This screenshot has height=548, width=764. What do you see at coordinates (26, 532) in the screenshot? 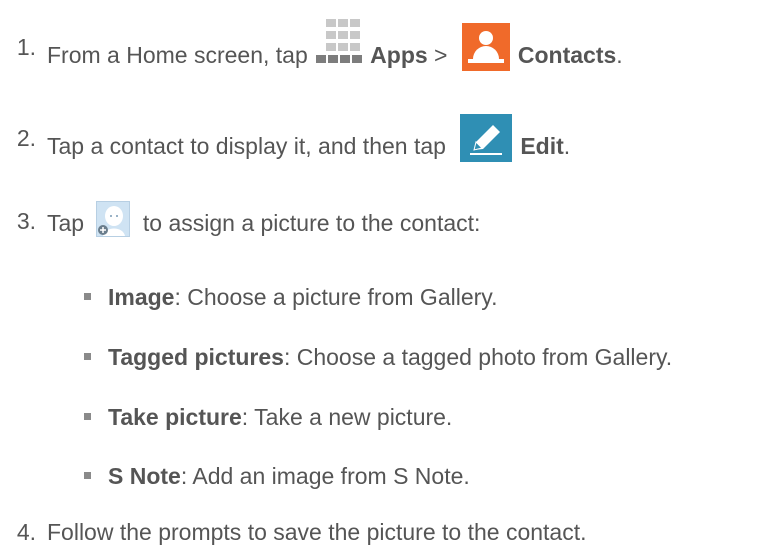
I see `step-number: 4.` at bounding box center [26, 532].